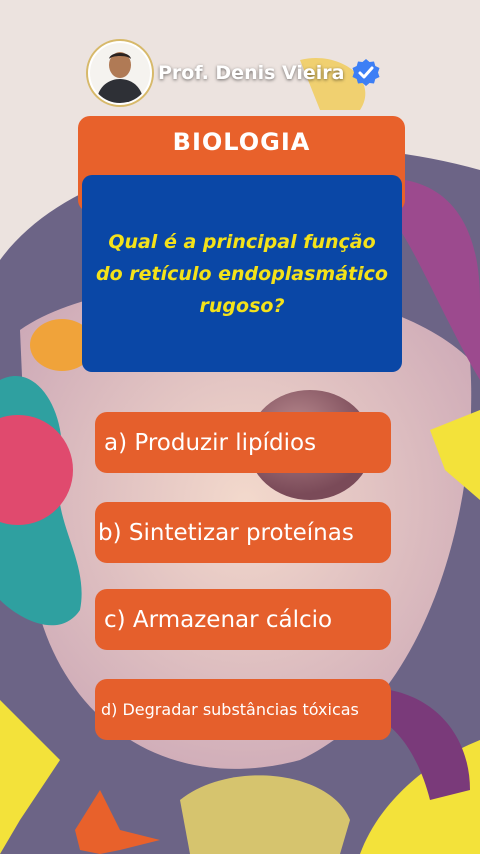 This screenshot has width=480, height=854. What do you see at coordinates (241, 142) in the screenshot?
I see `subject-title: BIOLOGIA` at bounding box center [241, 142].